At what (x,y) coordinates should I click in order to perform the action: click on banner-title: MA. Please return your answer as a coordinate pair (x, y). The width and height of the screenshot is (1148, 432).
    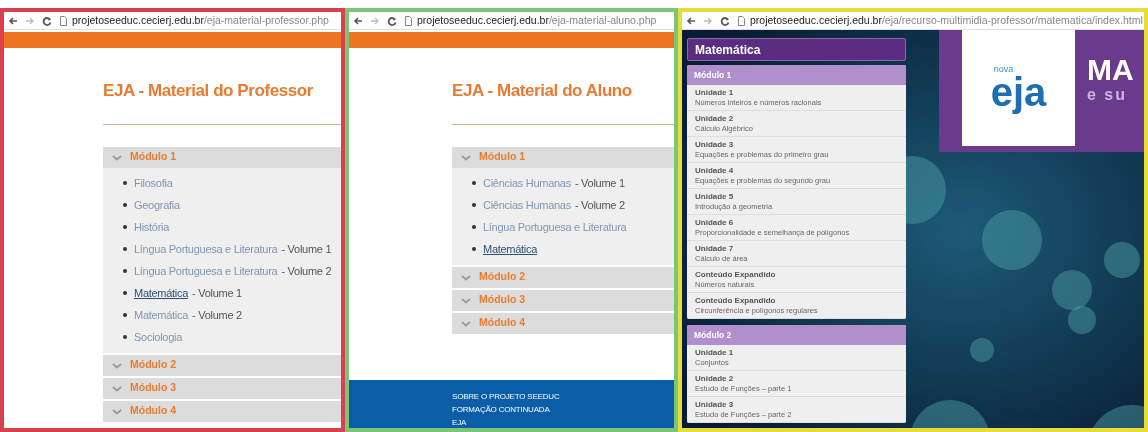
    Looking at the image, I should click on (1110, 70).